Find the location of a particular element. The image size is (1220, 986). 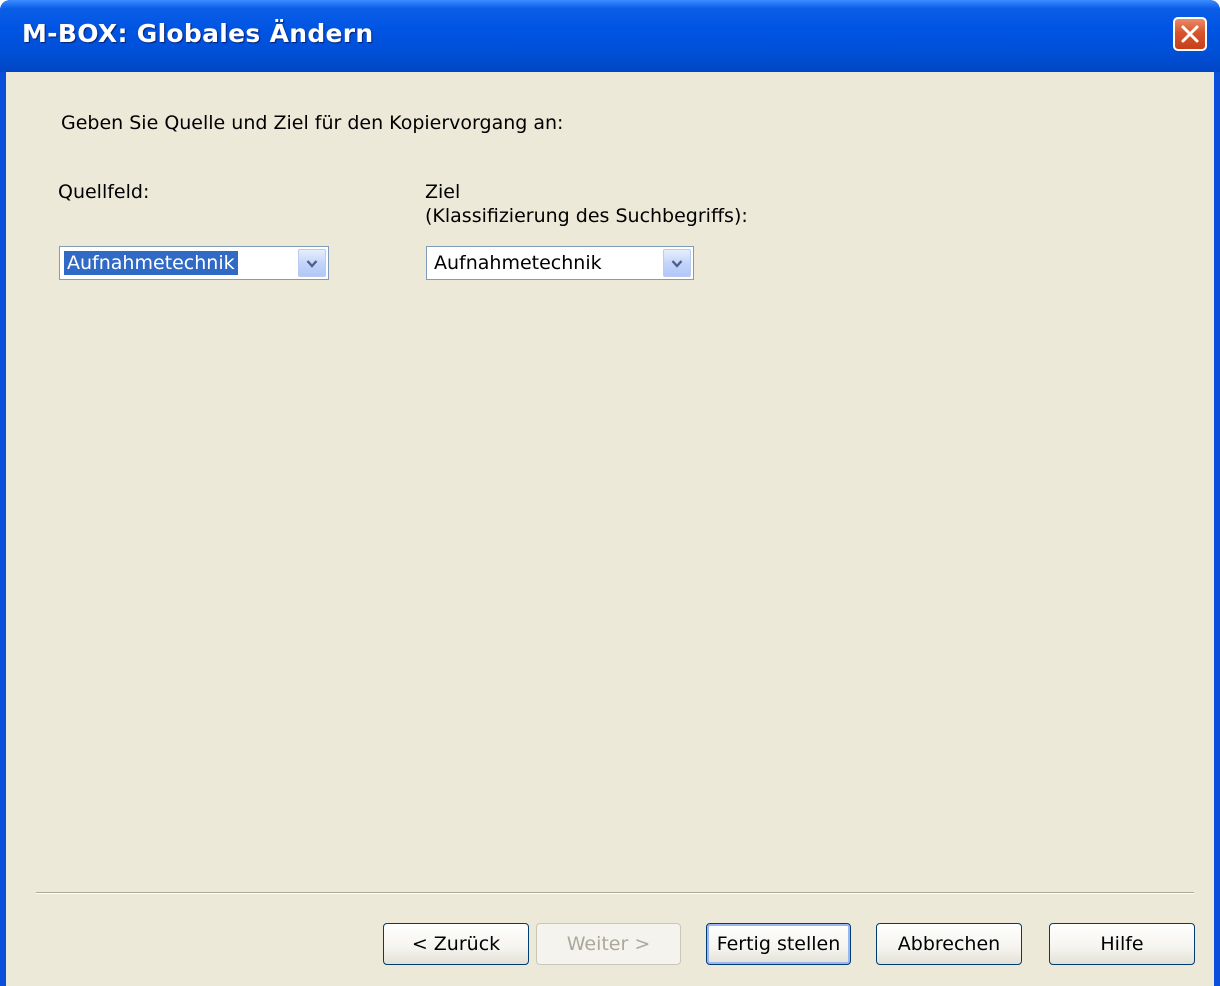

target-label-line1: Ziel is located at coordinates (443, 192).